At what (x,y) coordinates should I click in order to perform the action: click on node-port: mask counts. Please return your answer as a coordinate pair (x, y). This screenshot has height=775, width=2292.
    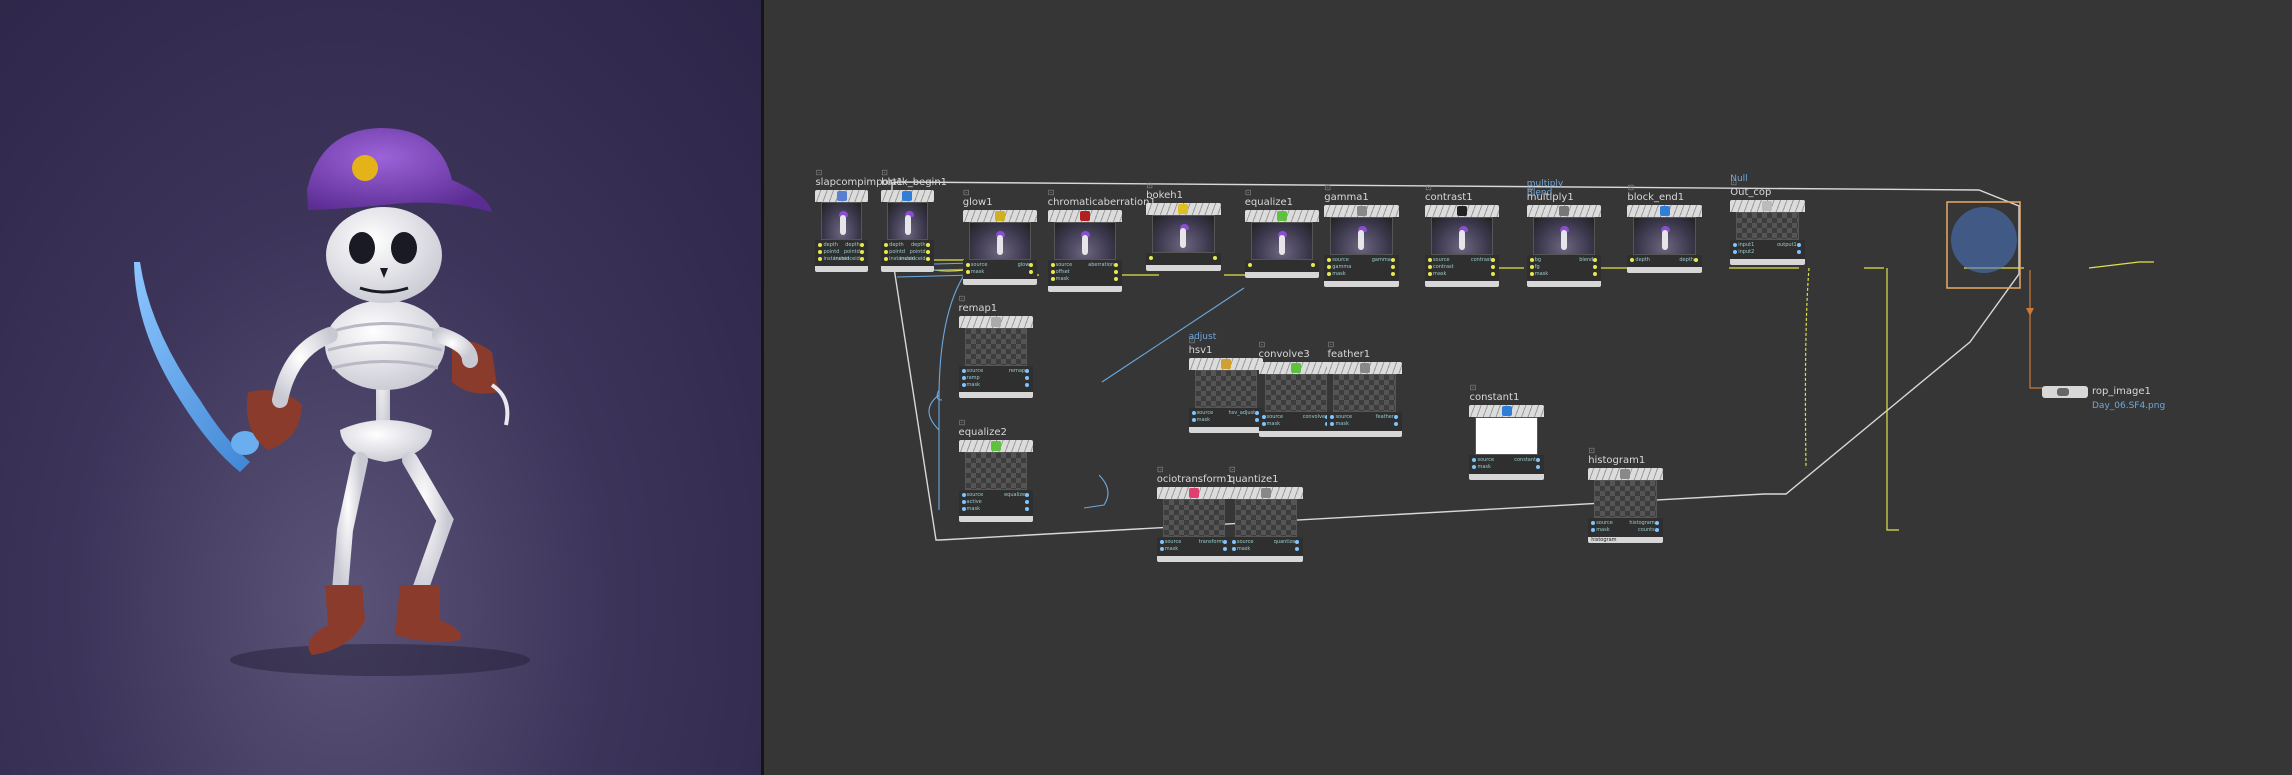
    Looking at the image, I should click on (1625, 530).